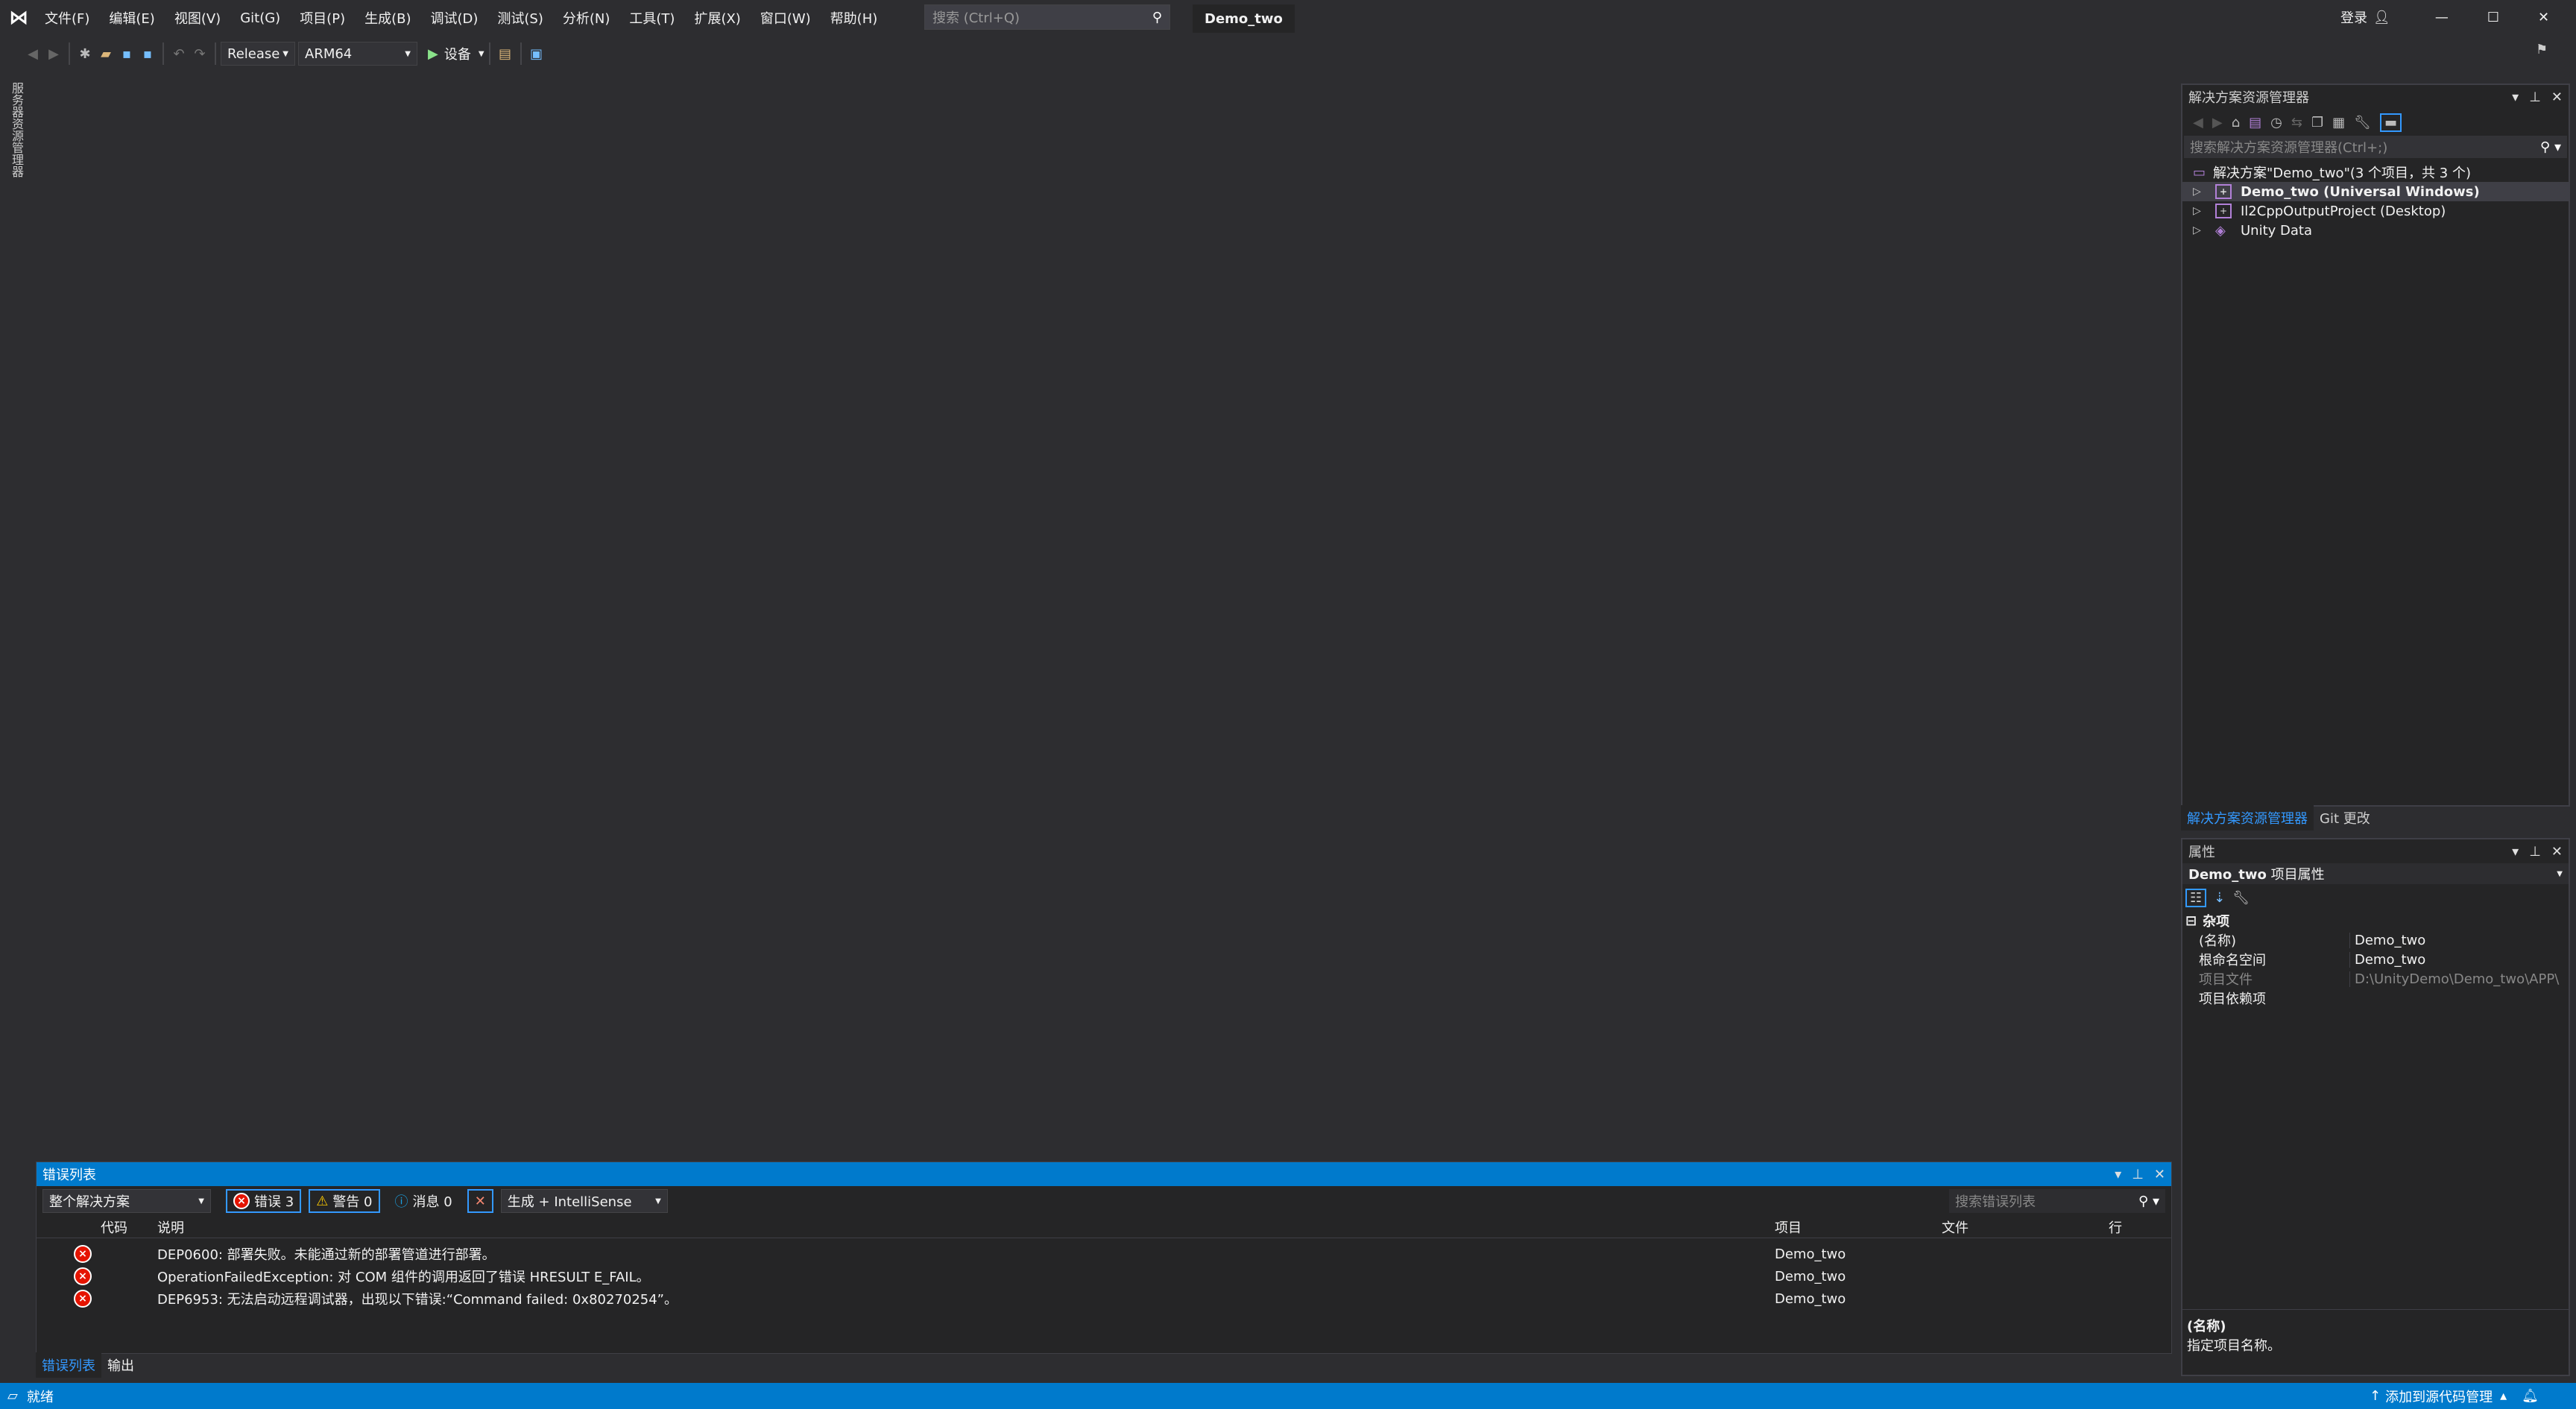  What do you see at coordinates (1811, 1299) in the screenshot?
I see `error-project: Demo_two` at bounding box center [1811, 1299].